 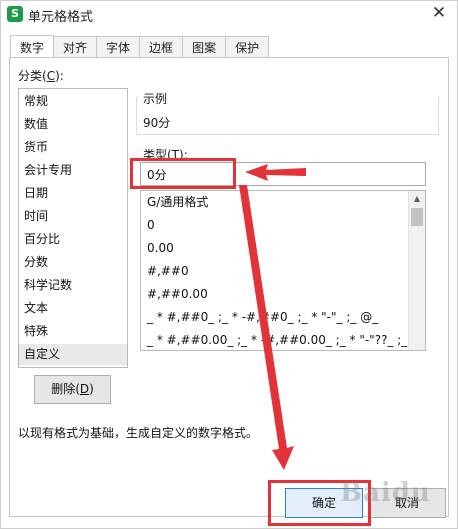 I want to click on close-icon: ✕, so click(x=439, y=13).